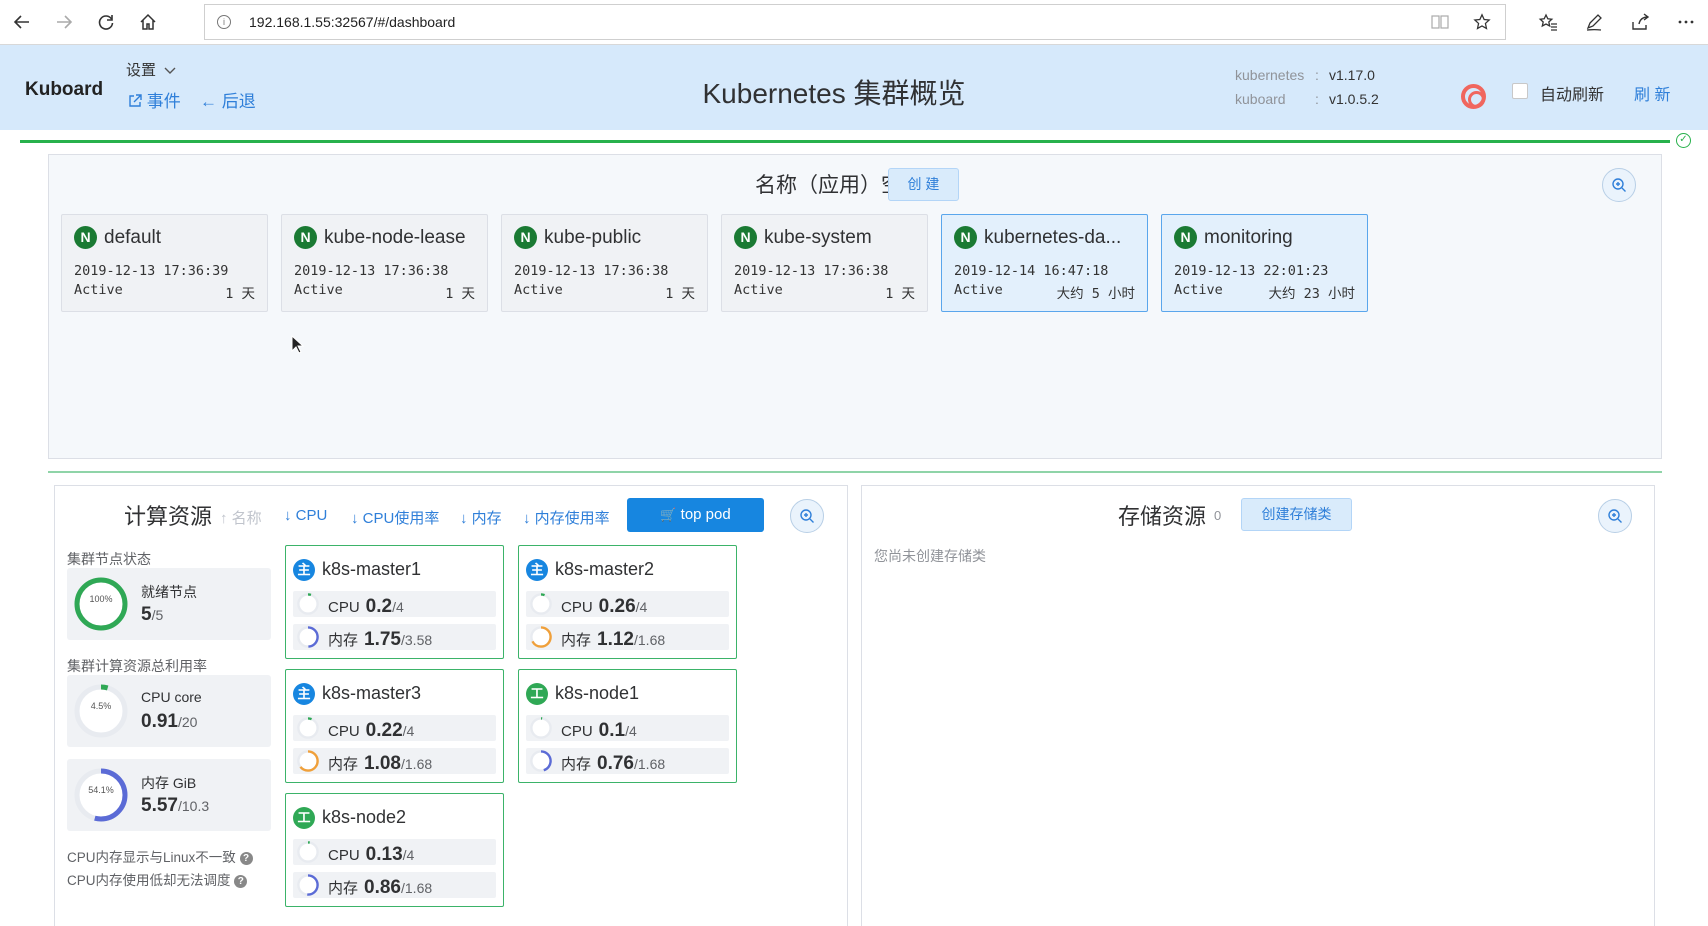 Image resolution: width=1708 pixels, height=926 pixels. Describe the element at coordinates (1162, 516) in the screenshot. I see `storage-title: 存储资源` at that location.